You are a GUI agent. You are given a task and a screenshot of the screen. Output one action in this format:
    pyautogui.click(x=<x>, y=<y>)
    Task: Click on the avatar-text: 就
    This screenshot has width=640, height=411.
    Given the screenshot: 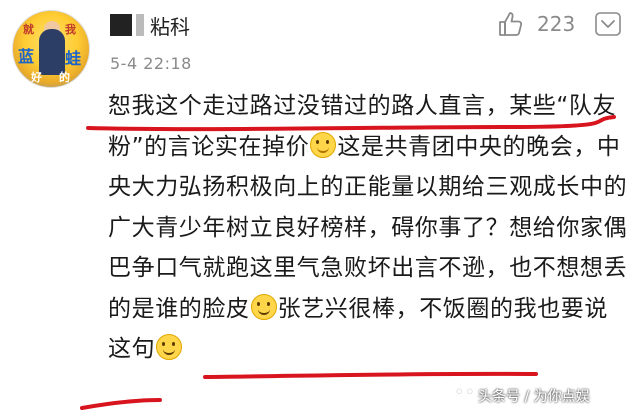 What is the action you would take?
    pyautogui.click(x=28, y=29)
    